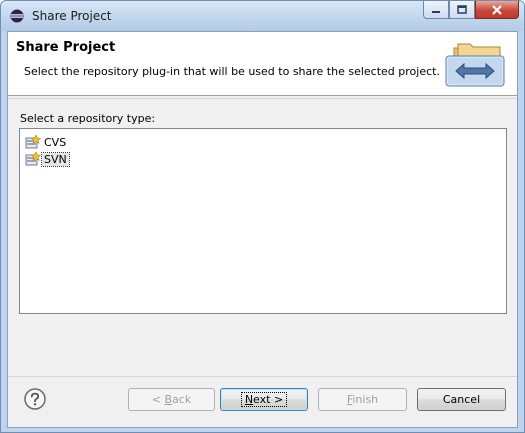 The width and height of the screenshot is (525, 433). I want to click on list-item-cvs: CVS, so click(46, 142).